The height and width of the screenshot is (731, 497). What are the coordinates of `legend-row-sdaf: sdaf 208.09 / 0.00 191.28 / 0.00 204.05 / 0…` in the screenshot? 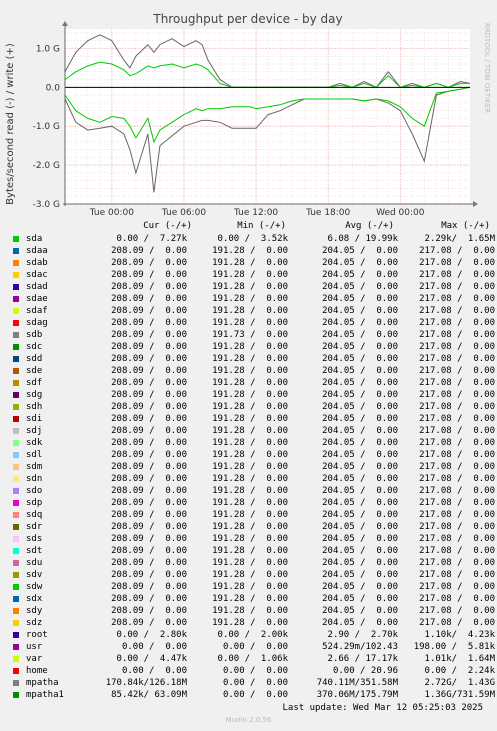 It's located at (253, 311).